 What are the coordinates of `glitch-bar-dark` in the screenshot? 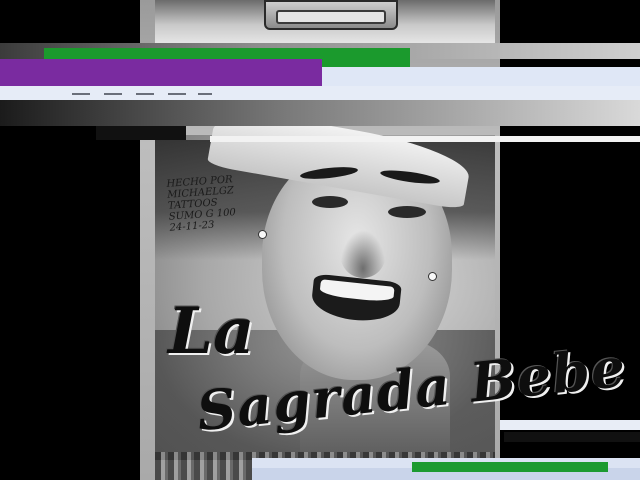 It's located at (572, 437).